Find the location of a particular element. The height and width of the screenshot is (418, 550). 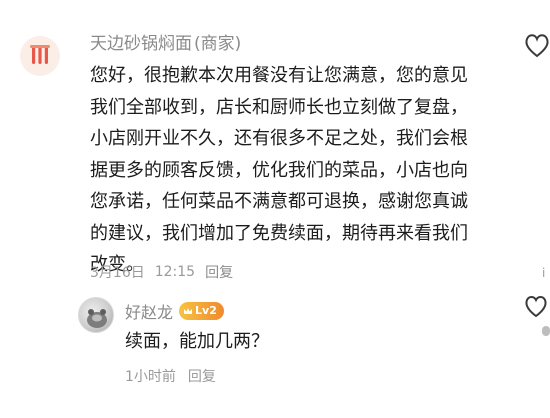

merchant-shop-logo-icon is located at coordinates (40, 54).